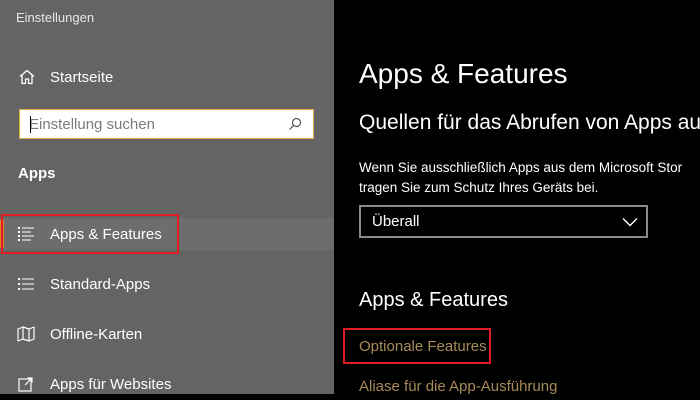 Image resolution: width=700 pixels, height=400 pixels. Describe the element at coordinates (167, 334) in the screenshot. I see `sidebar-item-offline-maps: Offline-Karten` at that location.